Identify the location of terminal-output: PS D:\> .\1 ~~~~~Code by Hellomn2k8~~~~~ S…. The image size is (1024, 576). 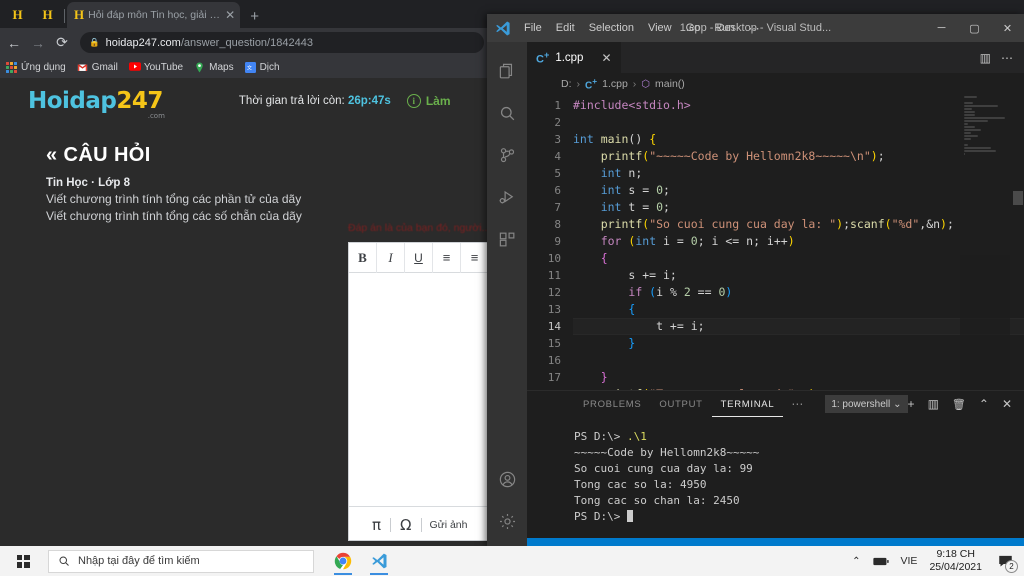
(775, 477).